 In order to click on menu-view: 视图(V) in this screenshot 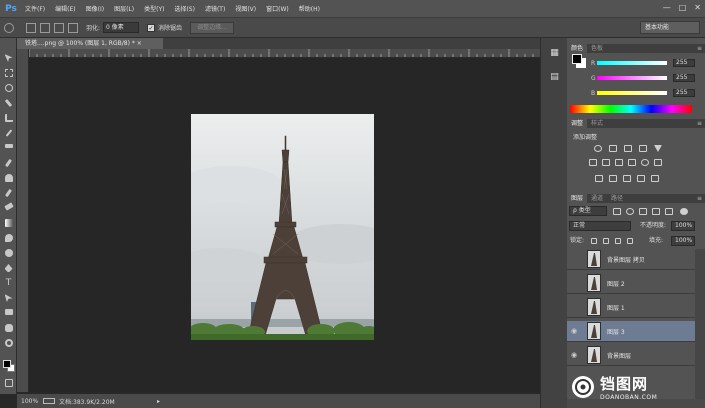, I will do `click(245, 8)`.